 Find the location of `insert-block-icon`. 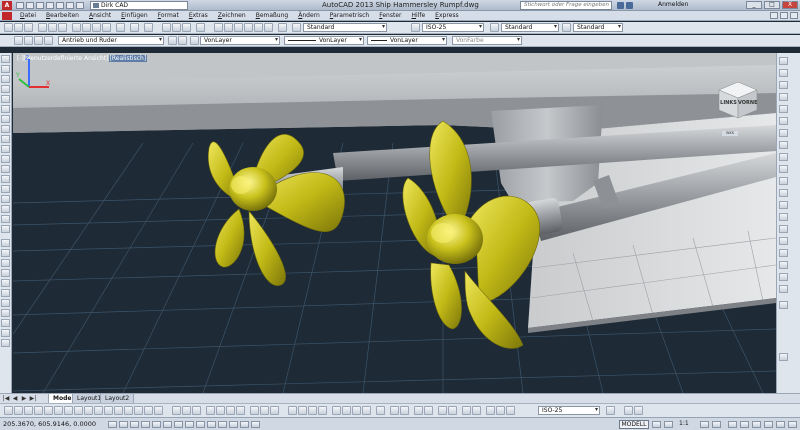

insert-block-icon is located at coordinates (5, 169).